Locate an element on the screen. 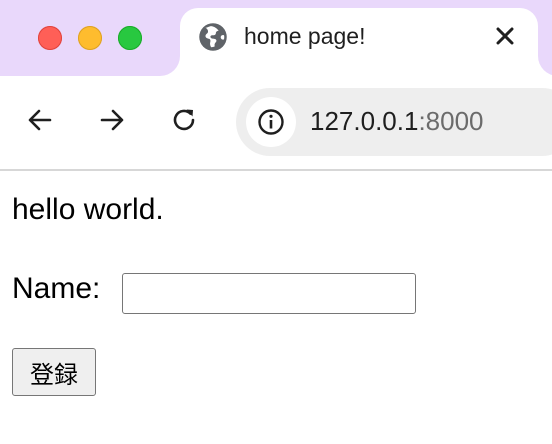 This screenshot has width=552, height=444. url-text: 127.0.0.1:8000 is located at coordinates (397, 121).